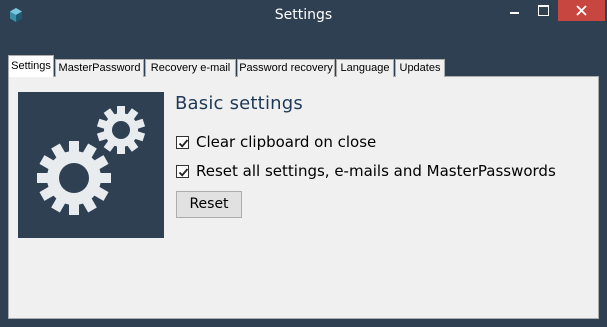 Image resolution: width=607 pixels, height=327 pixels. Describe the element at coordinates (542, 10) in the screenshot. I see `maximize-button` at that location.